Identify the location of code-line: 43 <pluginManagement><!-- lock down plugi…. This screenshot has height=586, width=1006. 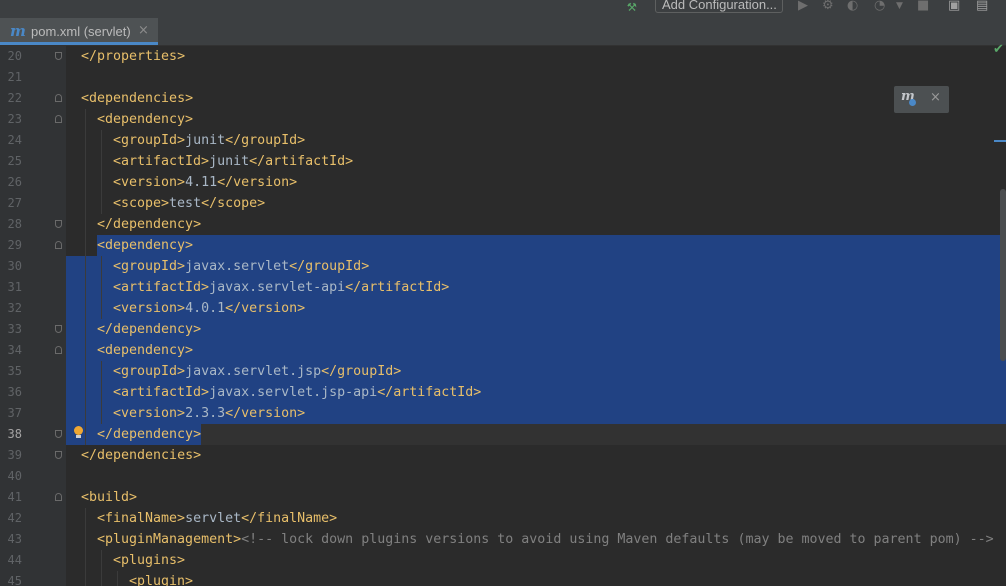
(503, 539).